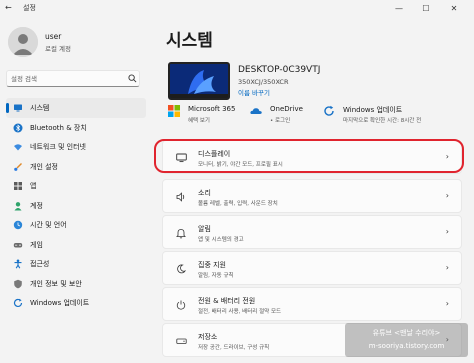 The height and width of the screenshot is (363, 474). What do you see at coordinates (454, 8) in the screenshot?
I see `close-button: ✕` at bounding box center [454, 8].